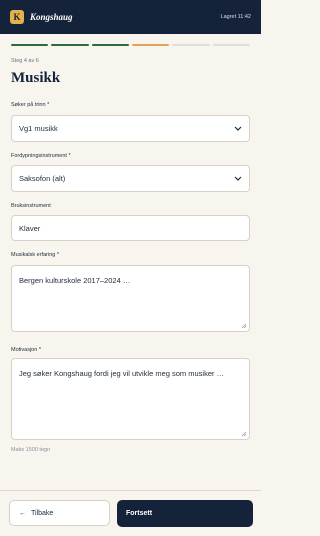 This screenshot has width=320, height=536. I want to click on progress-bar, so click(130, 45).